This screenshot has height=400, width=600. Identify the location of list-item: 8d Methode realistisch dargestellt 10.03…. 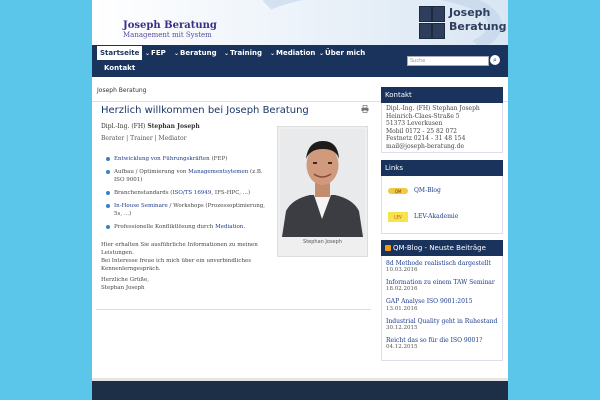
(442, 267).